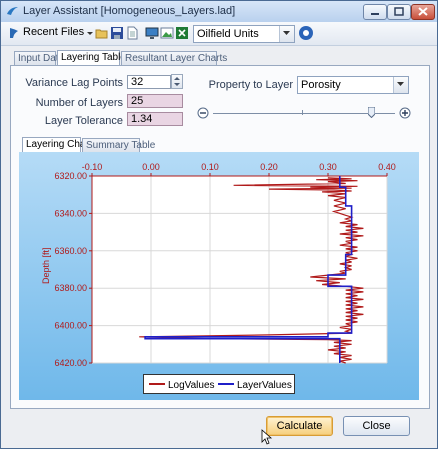 The height and width of the screenshot is (449, 438). What do you see at coordinates (70, 251) in the screenshot?
I see `y-tick-label: 6360.00` at bounding box center [70, 251].